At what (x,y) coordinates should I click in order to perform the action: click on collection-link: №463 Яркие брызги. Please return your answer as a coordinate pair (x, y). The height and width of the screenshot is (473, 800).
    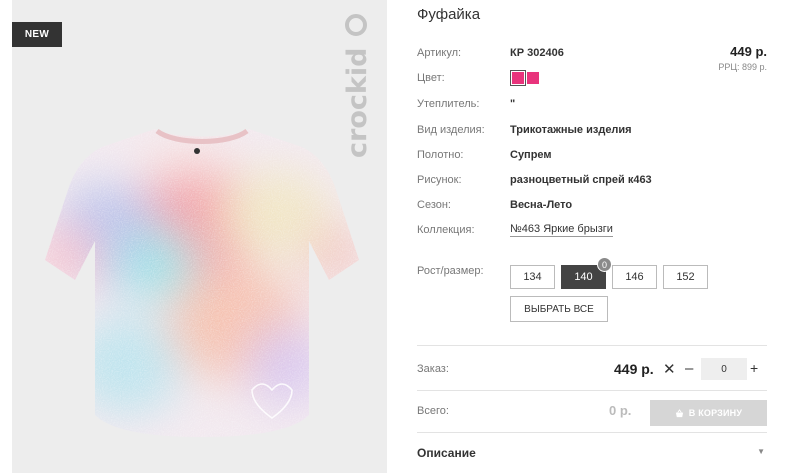
    Looking at the image, I should click on (561, 230).